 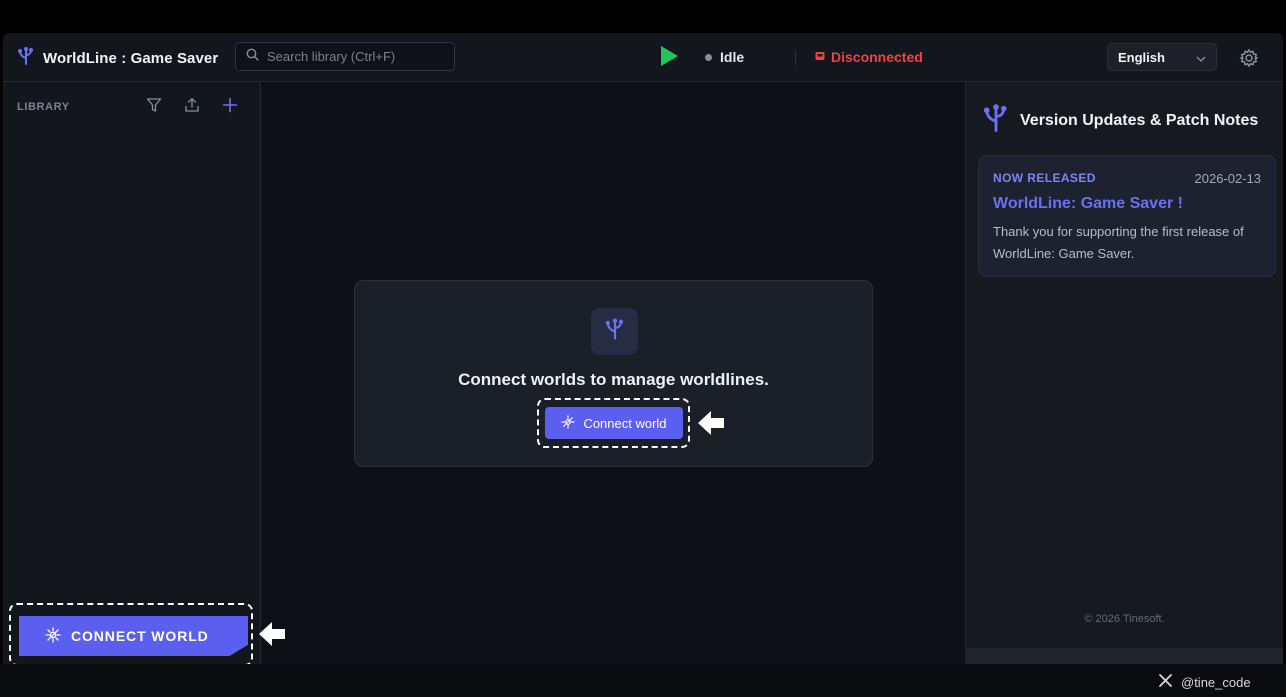 I want to click on top-bar: WorldLine : Game Saver Idle Disconnected, so click(x=643, y=57).